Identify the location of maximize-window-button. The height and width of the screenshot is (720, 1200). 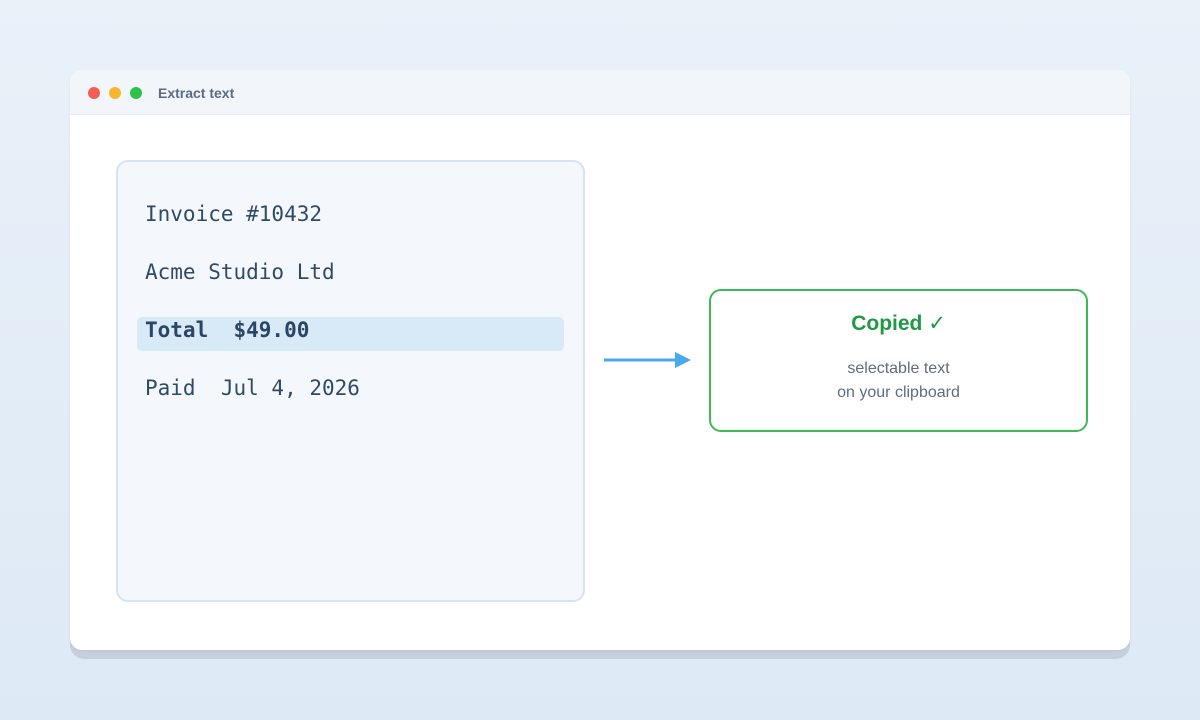
(136, 93).